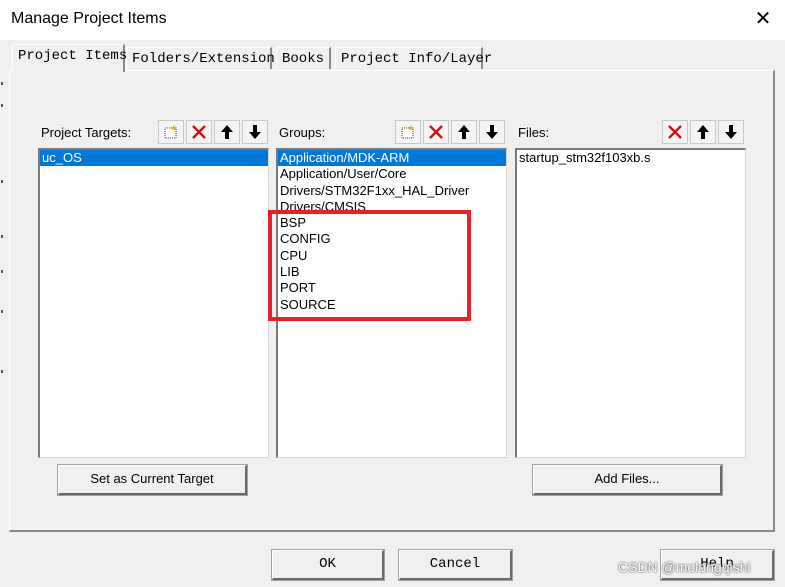 This screenshot has height=587, width=785. Describe the element at coordinates (152, 480) in the screenshot. I see `set-as-current-target-button: Set as Current Target` at that location.